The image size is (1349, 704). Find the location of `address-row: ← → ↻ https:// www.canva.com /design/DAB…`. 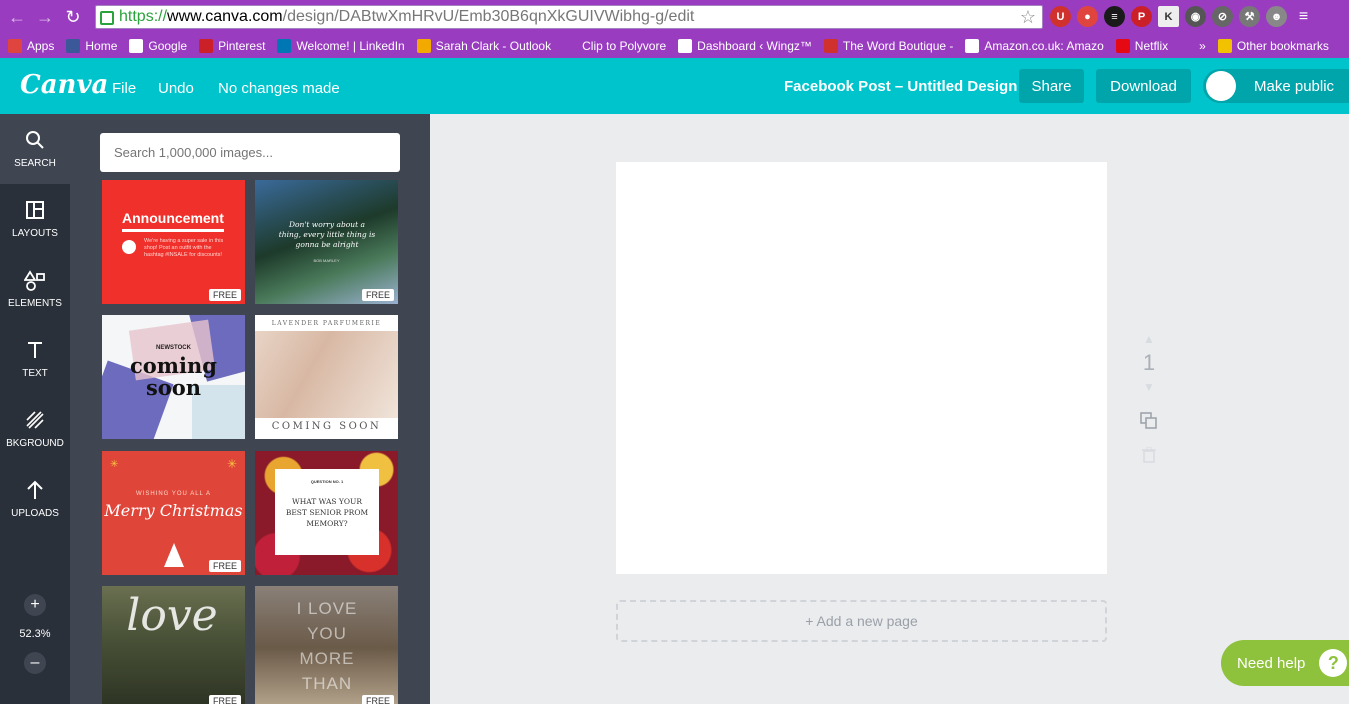

address-row: ← → ↻ https:// www.canva.com /design/DAB… is located at coordinates (674, 17).